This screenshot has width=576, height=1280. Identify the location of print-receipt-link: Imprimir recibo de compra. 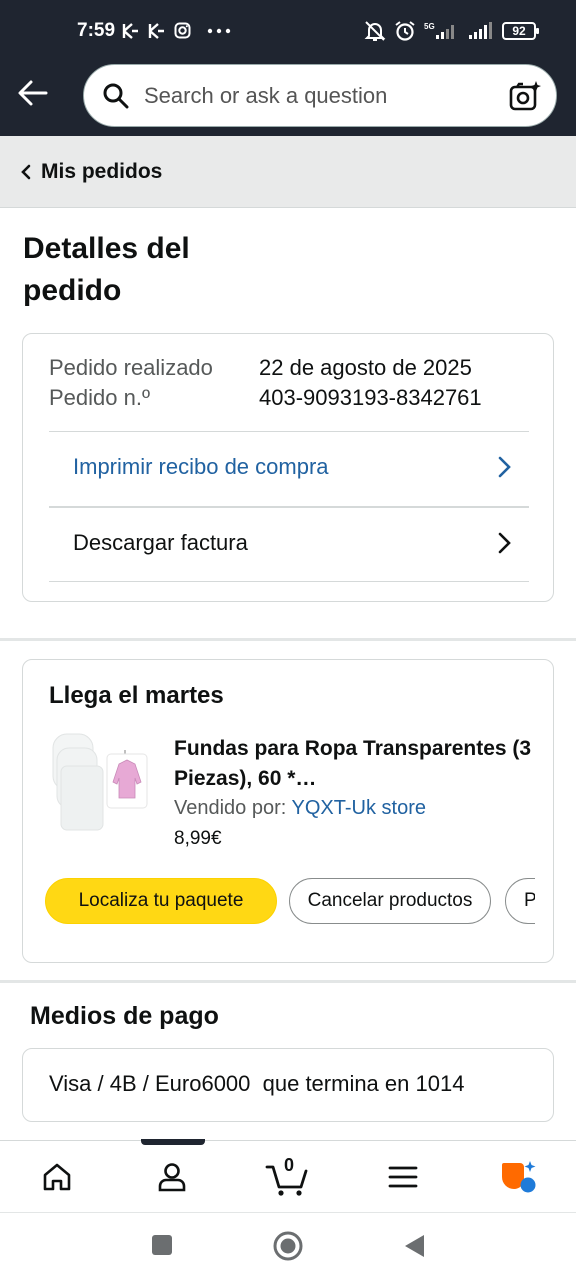
(289, 469).